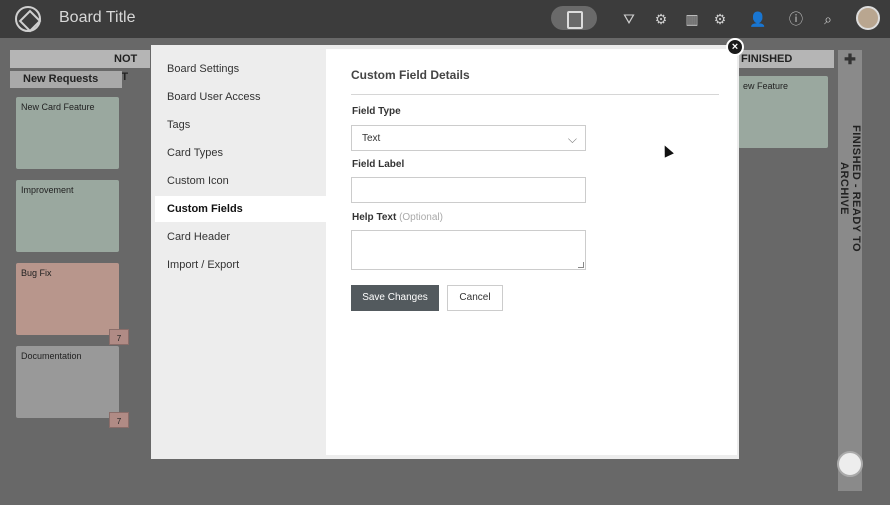  Describe the element at coordinates (796, 19) in the screenshot. I see `info-icon: ⓘ` at that location.